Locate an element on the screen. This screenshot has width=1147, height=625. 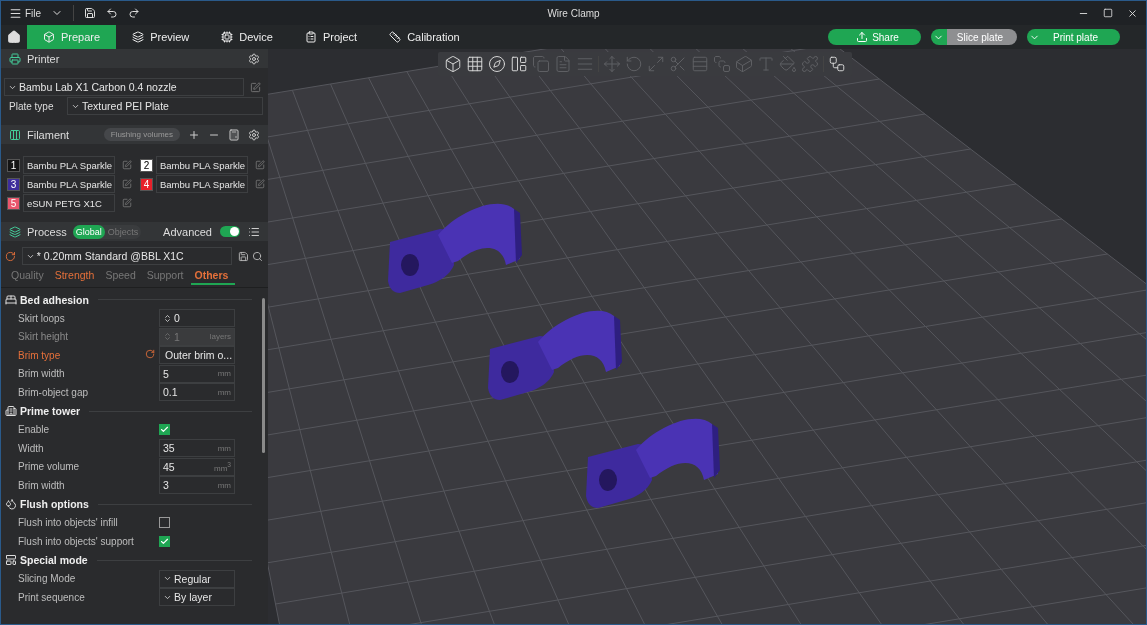
input-field: 0 is located at coordinates (197, 318).